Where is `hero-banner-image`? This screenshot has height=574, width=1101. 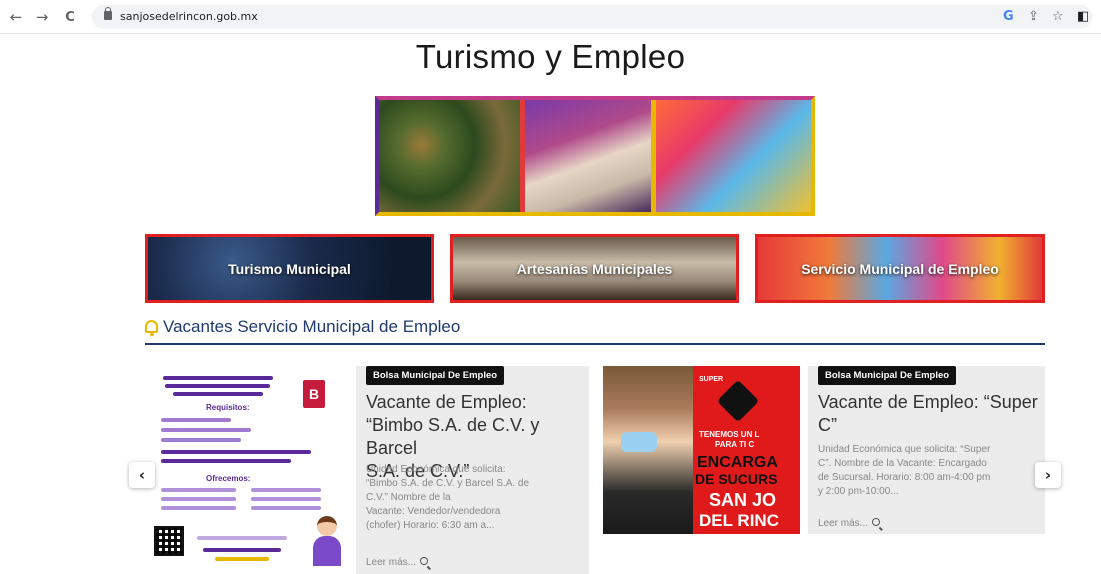 hero-banner-image is located at coordinates (595, 156).